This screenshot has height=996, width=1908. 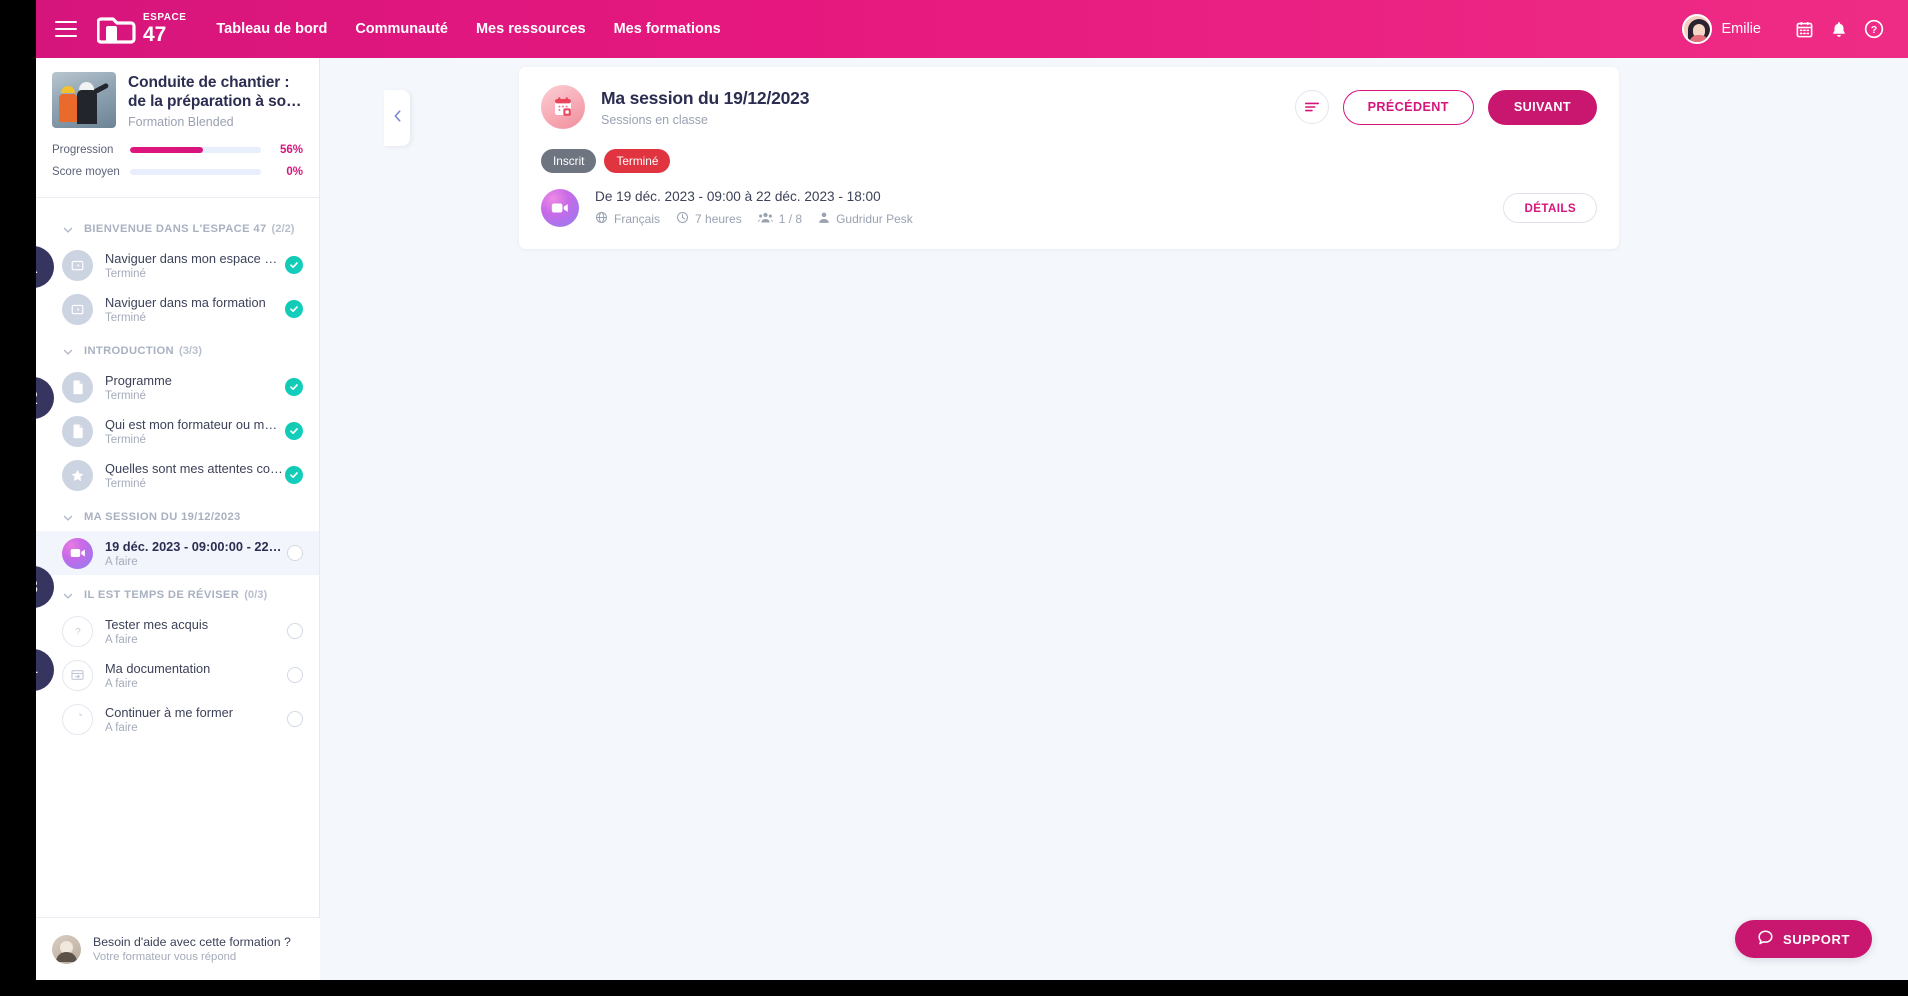 What do you see at coordinates (1311, 107) in the screenshot?
I see `list-lines-icon` at bounding box center [1311, 107].